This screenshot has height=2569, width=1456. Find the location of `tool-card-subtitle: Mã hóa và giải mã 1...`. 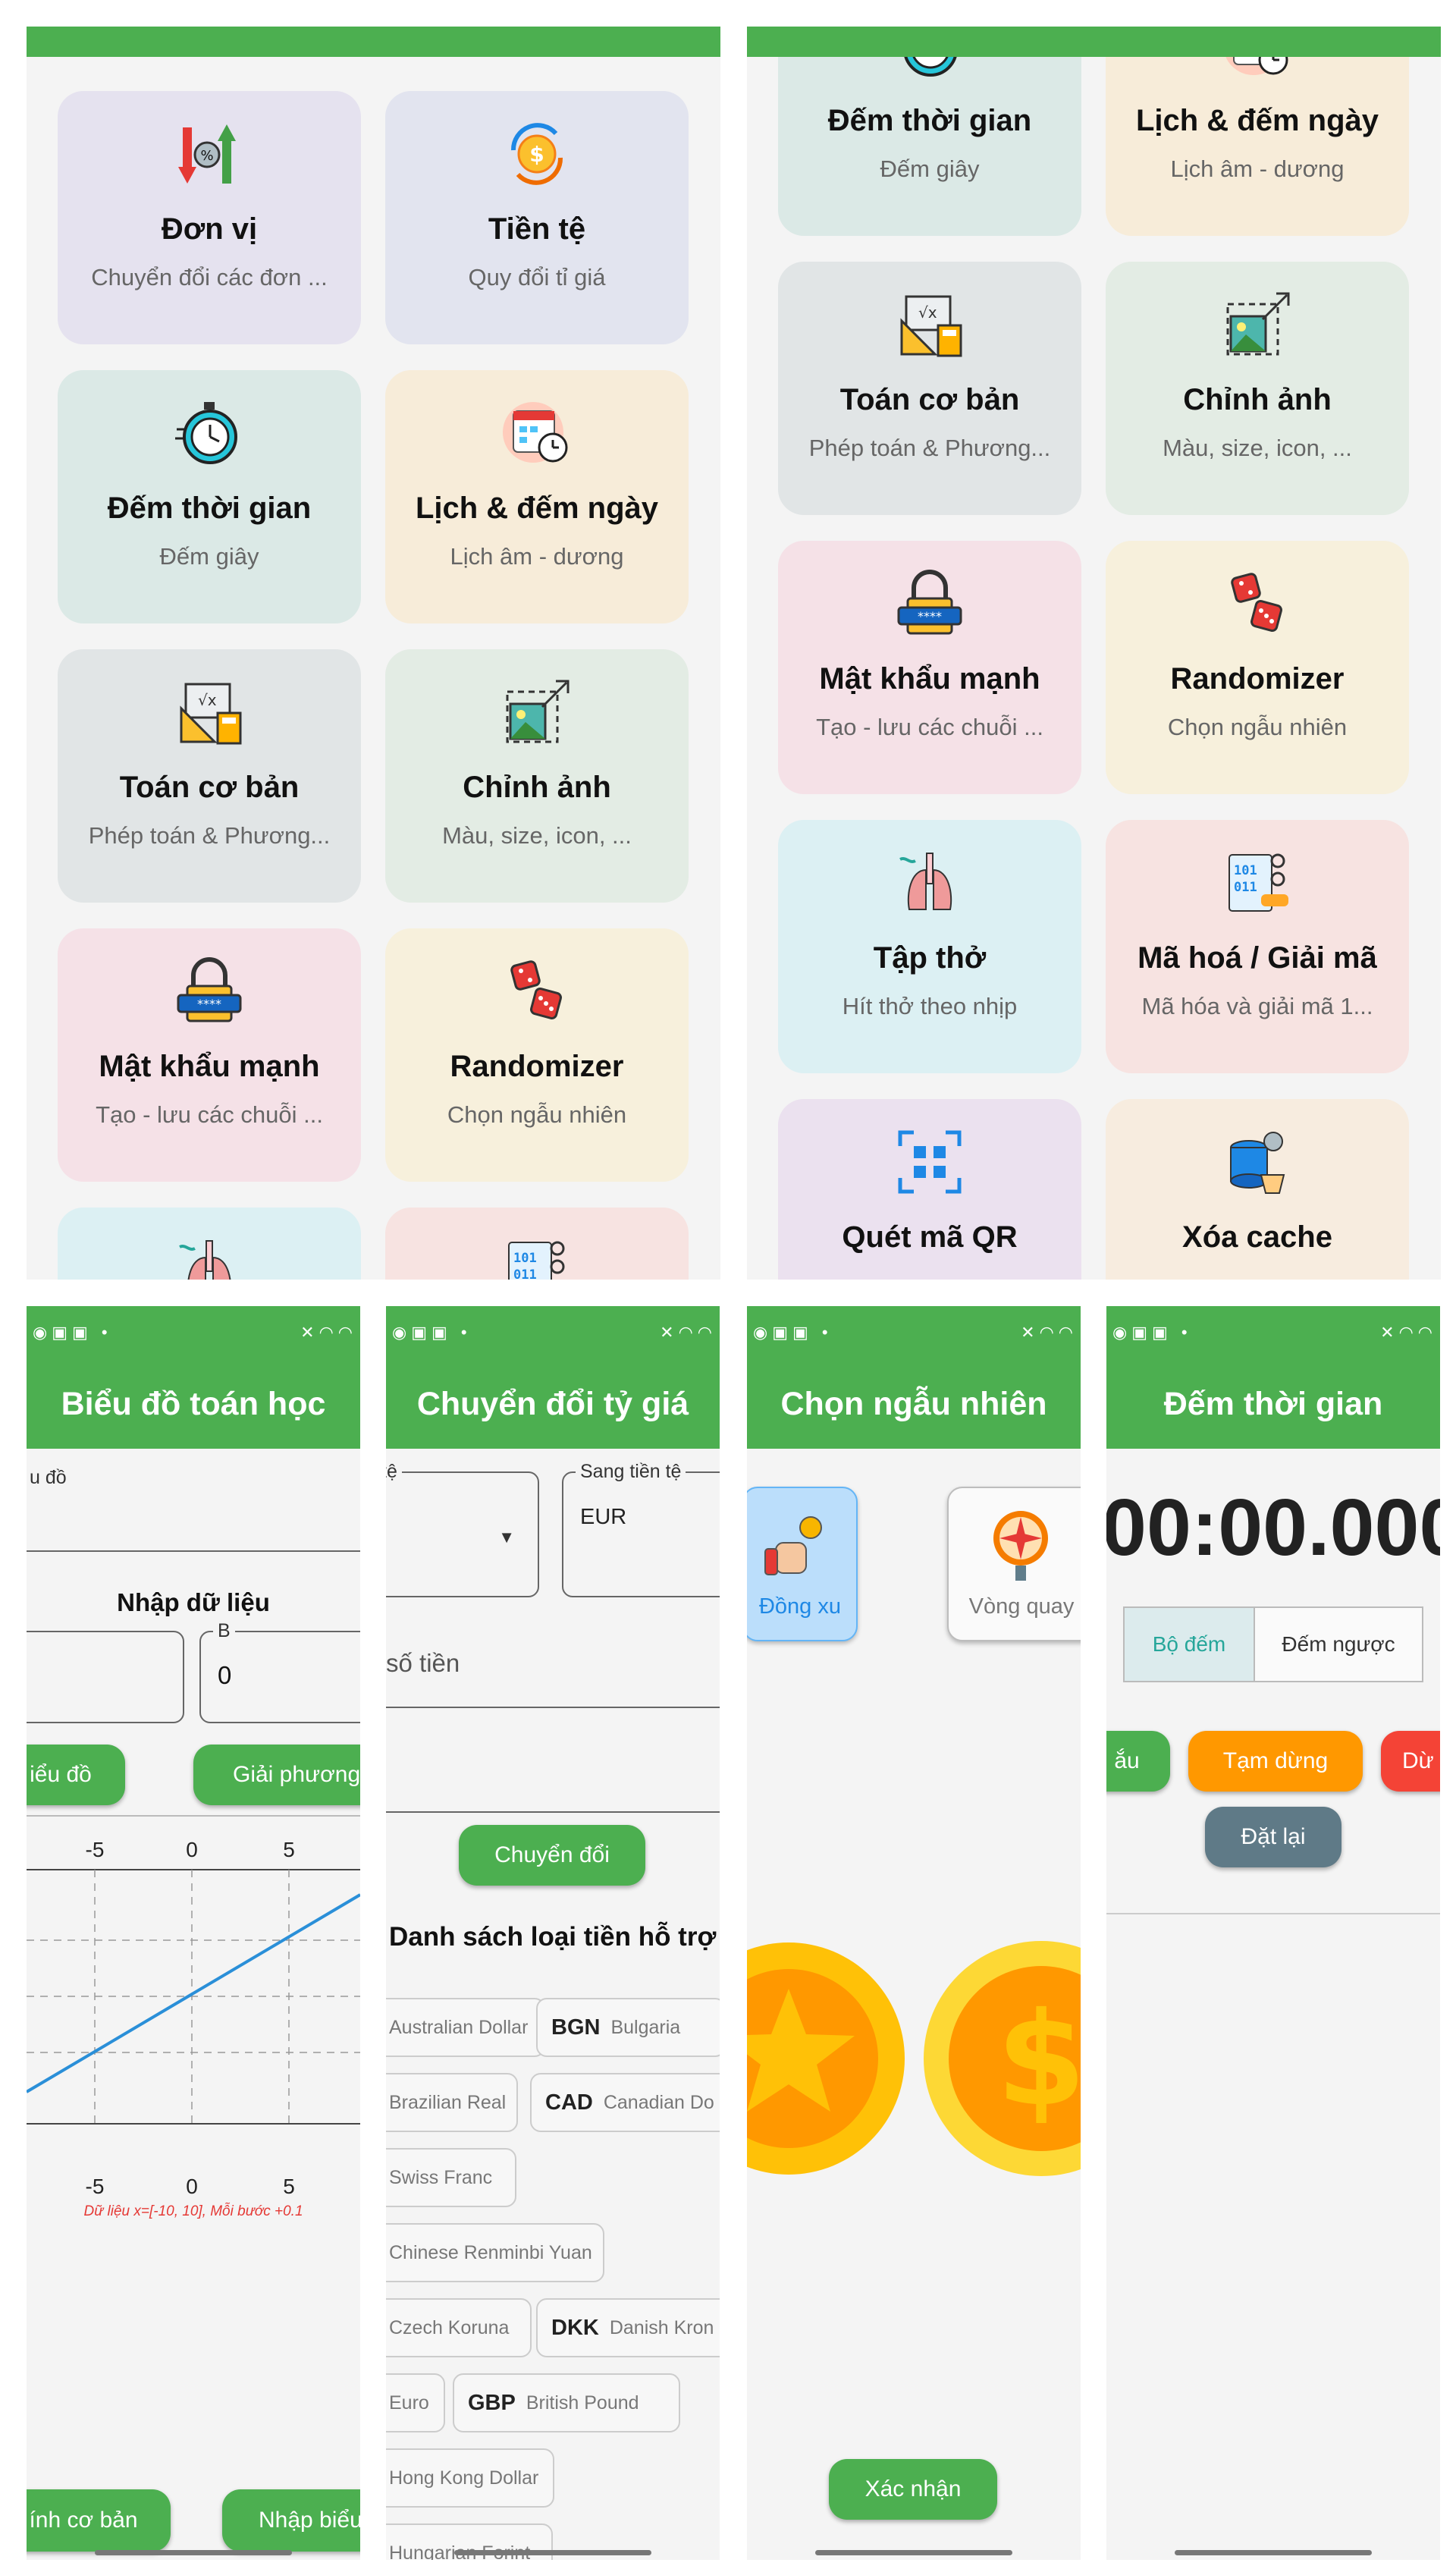

tool-card-subtitle: Mã hóa và giải mã 1... is located at coordinates (1257, 1006).